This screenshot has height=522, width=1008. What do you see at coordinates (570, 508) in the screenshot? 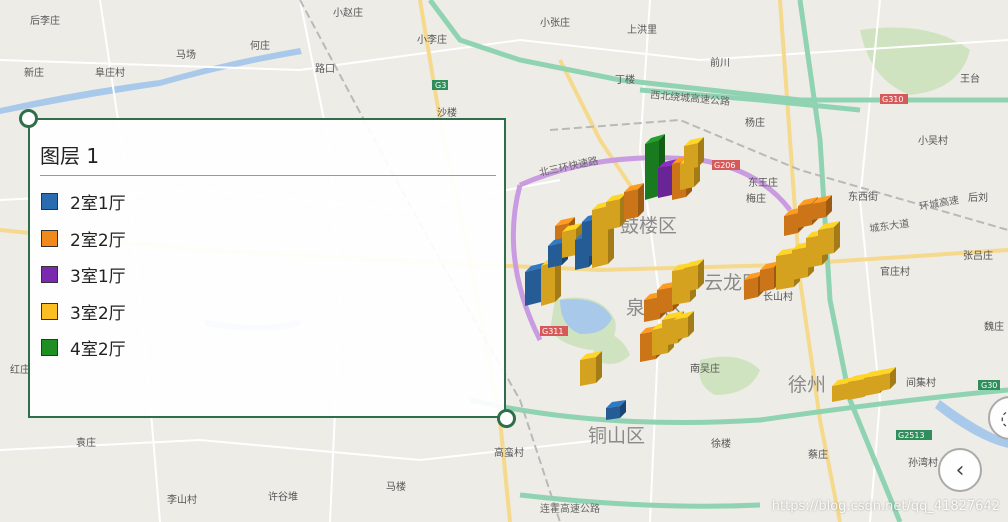
I see `svg-text: 连霍高速公路` at bounding box center [570, 508].